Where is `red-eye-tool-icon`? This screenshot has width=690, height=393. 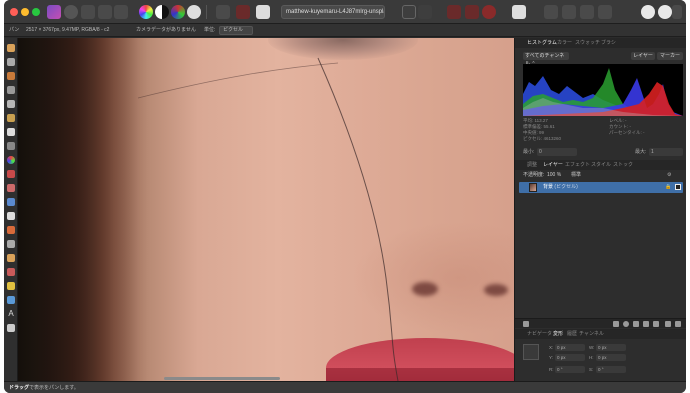 red-eye-tool-icon is located at coordinates (11, 272).